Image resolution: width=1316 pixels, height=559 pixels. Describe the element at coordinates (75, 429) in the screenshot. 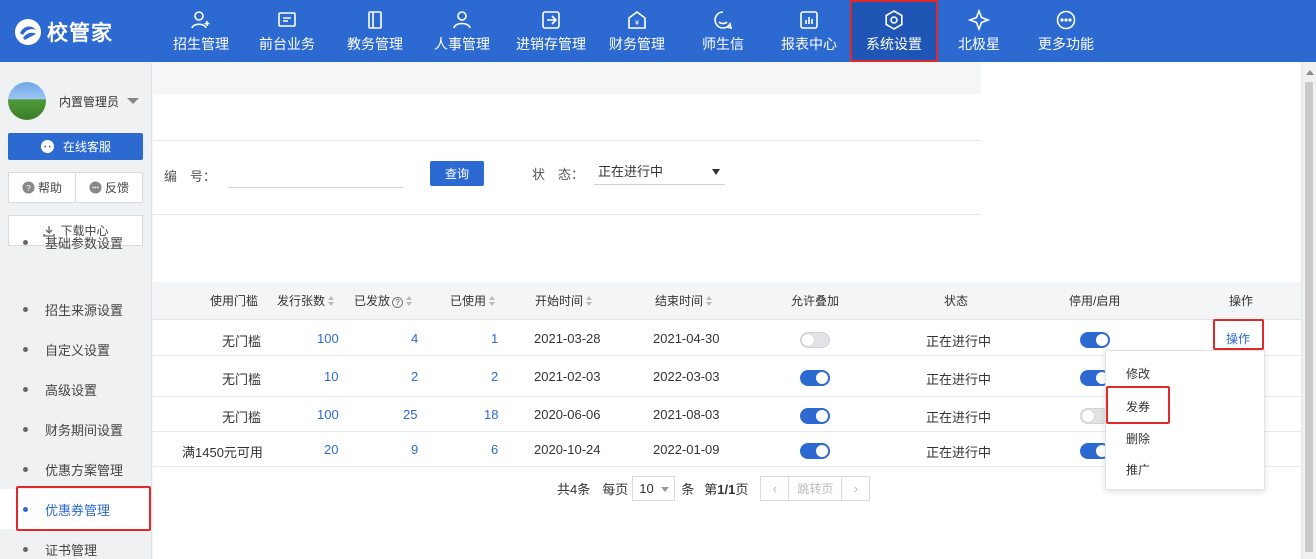

I see `sidebar-item-finance-period: 财务期间设置` at that location.